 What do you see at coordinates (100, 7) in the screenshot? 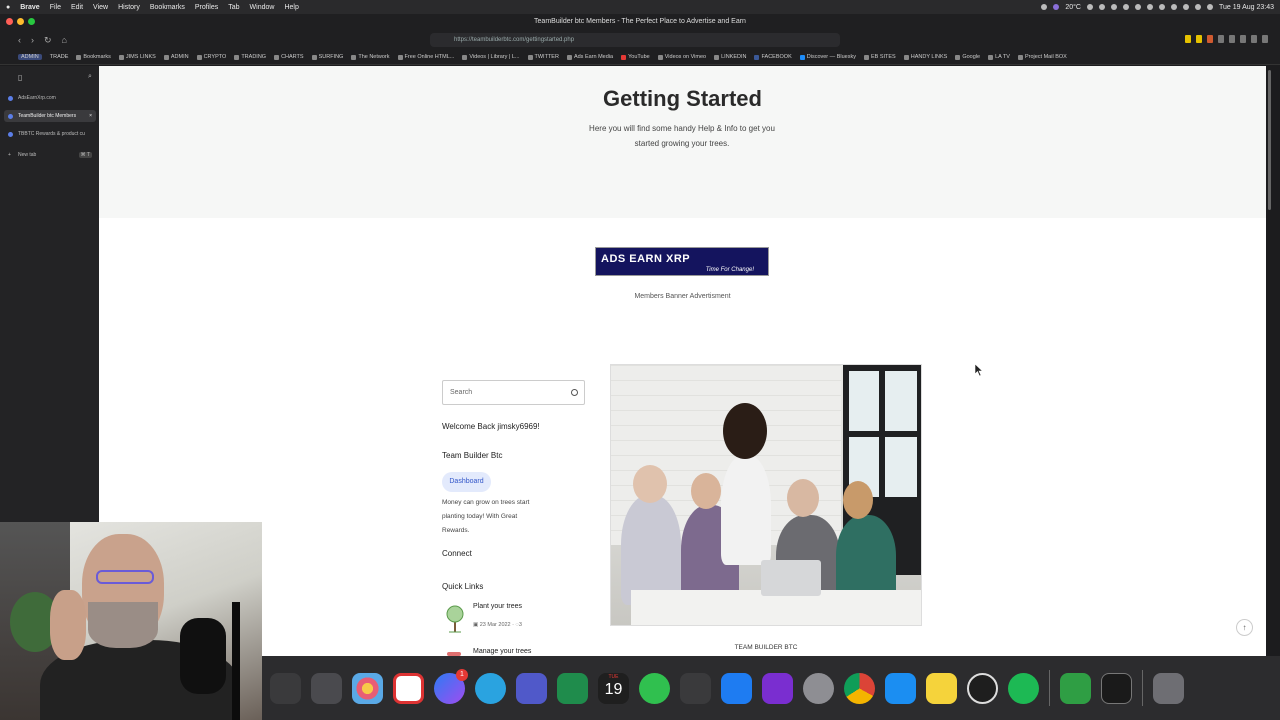
I see `menu-view: View` at bounding box center [100, 7].